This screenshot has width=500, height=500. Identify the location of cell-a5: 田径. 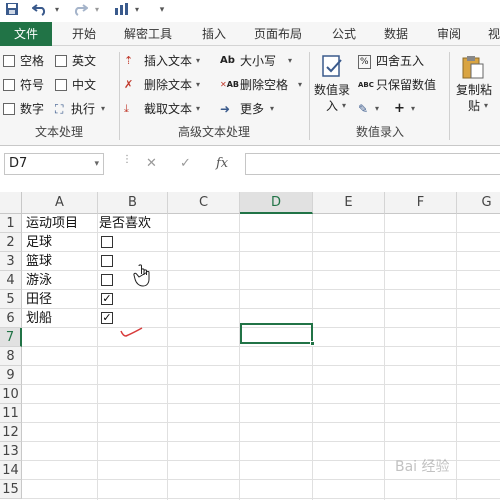
(37, 299).